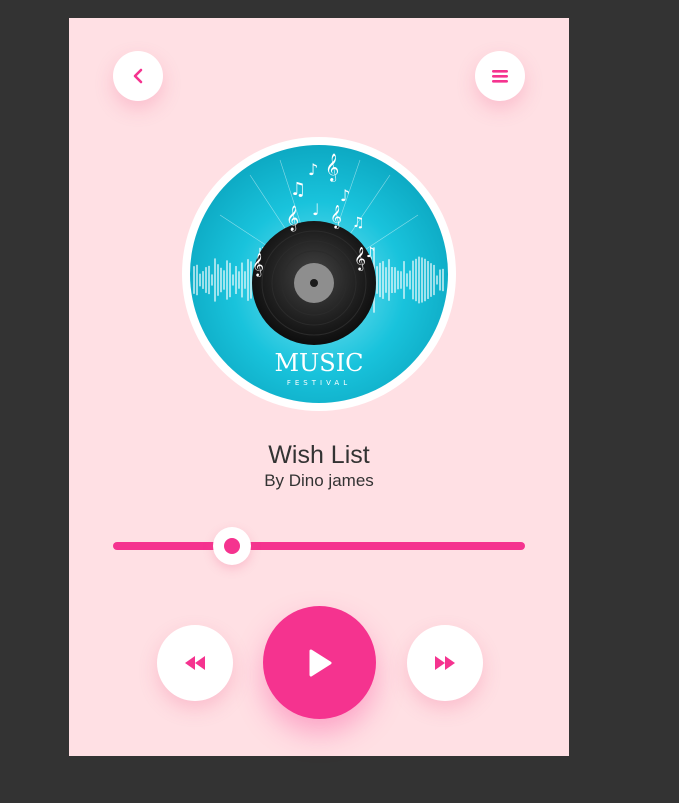 The width and height of the screenshot is (679, 803). Describe the element at coordinates (319, 455) in the screenshot. I see `song-title: Wish List` at that location.